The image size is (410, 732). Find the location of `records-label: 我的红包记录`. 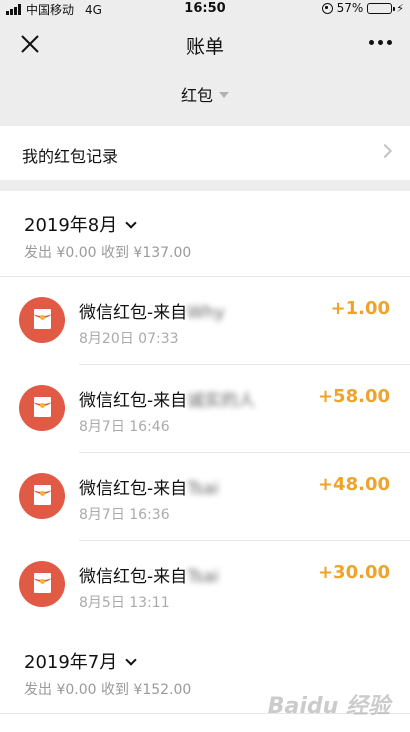

records-label: 我的红包记录 is located at coordinates (70, 156).